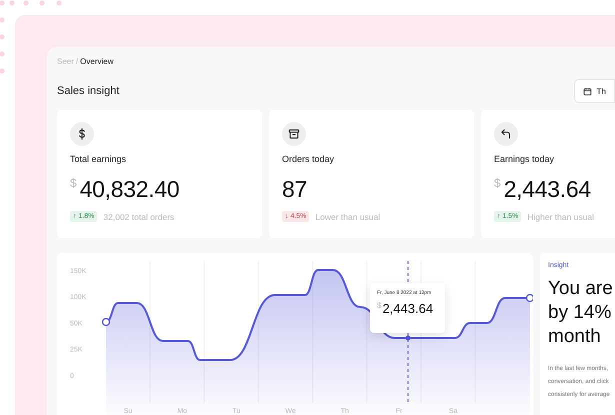 The height and width of the screenshot is (415, 615). Describe the element at coordinates (138, 217) in the screenshot. I see `stat-note: 32,002 total orders` at that location.